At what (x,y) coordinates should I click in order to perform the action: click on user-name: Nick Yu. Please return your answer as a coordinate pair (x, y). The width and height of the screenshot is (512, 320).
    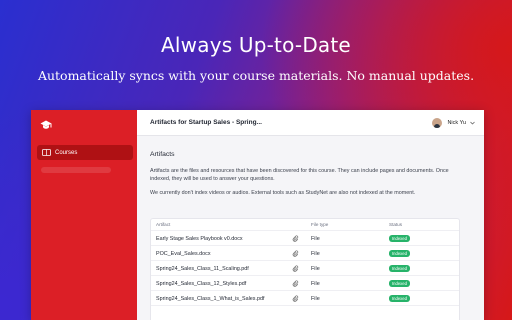
    Looking at the image, I should click on (456, 122).